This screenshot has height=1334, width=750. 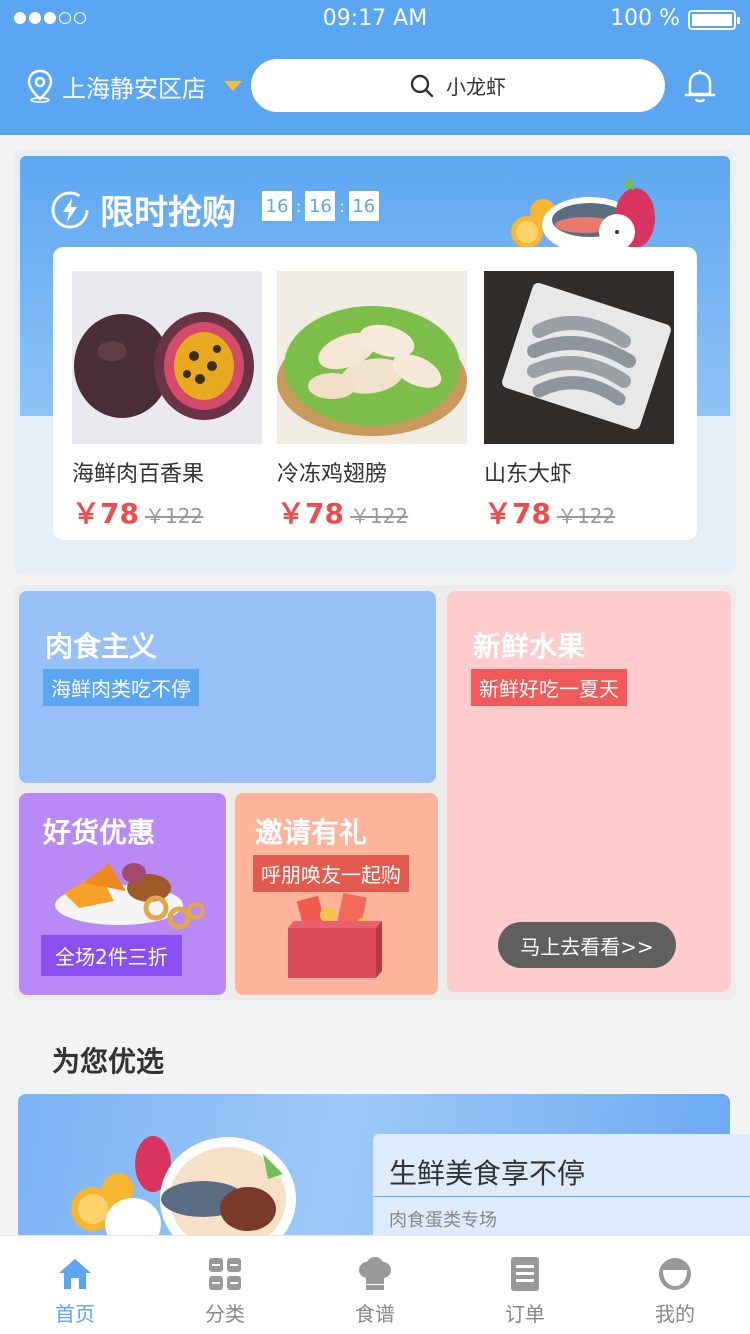 I want to click on tab-category: 分类, so click(x=225, y=1285).